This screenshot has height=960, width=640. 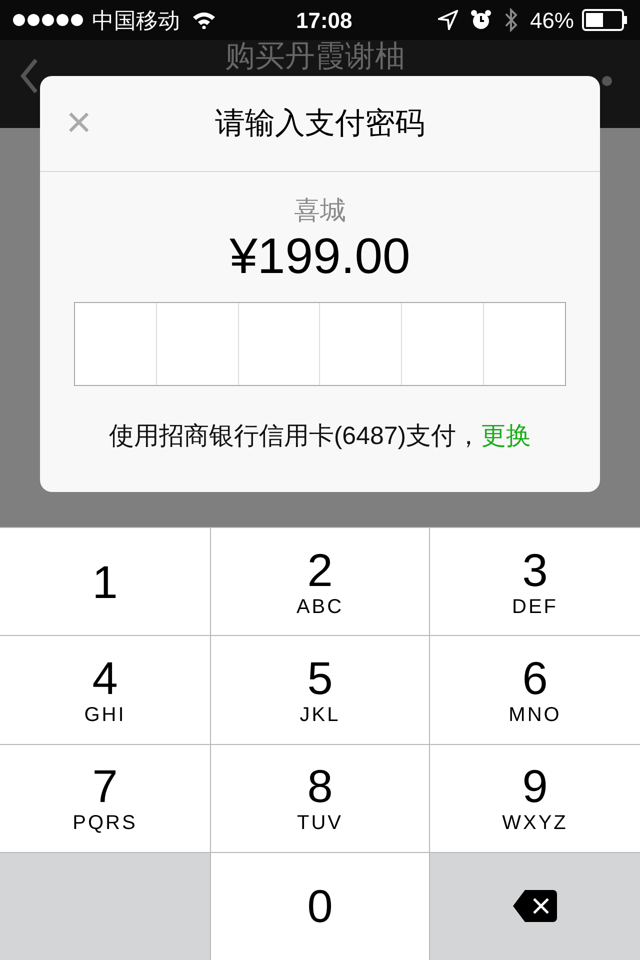 What do you see at coordinates (535, 798) in the screenshot?
I see `keypad-key: 9 WXYZ` at bounding box center [535, 798].